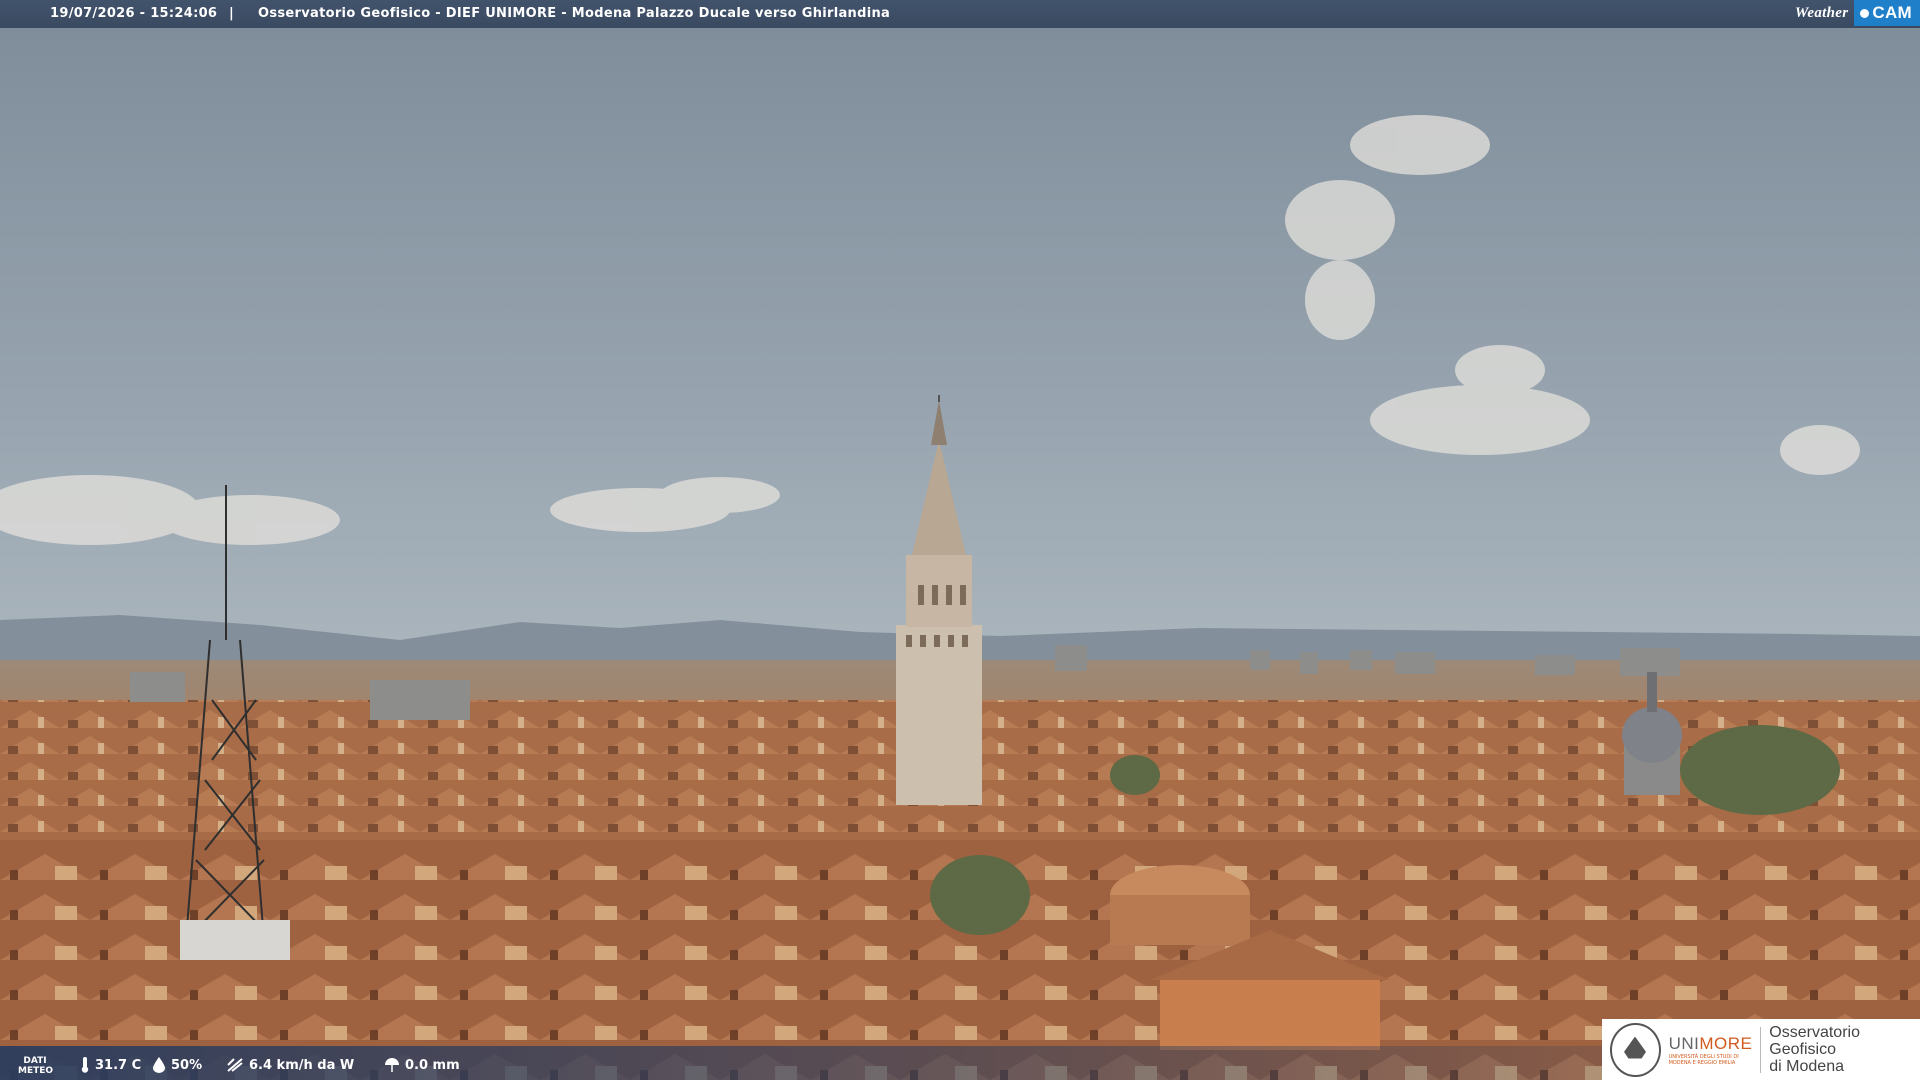 This screenshot has width=1920, height=1080. I want to click on weathercam-cam-badge: CAM, so click(1887, 13).